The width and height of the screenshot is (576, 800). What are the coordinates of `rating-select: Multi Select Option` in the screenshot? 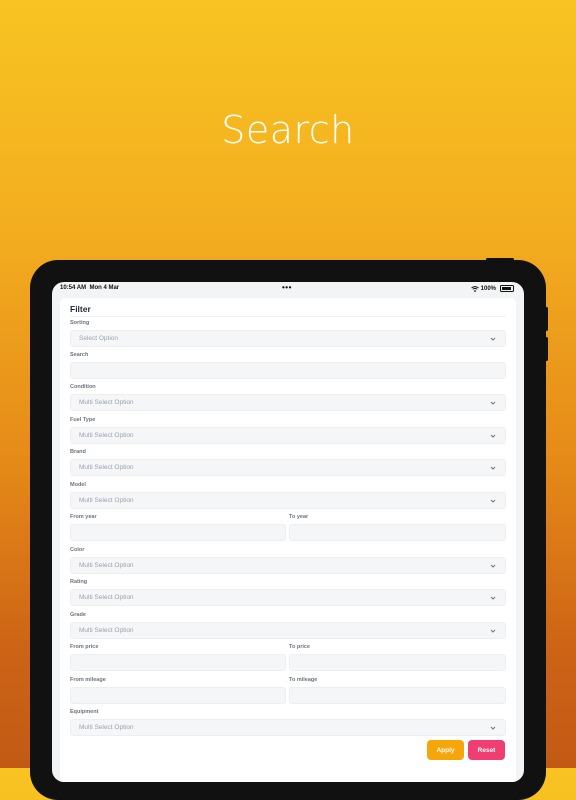 It's located at (288, 597).